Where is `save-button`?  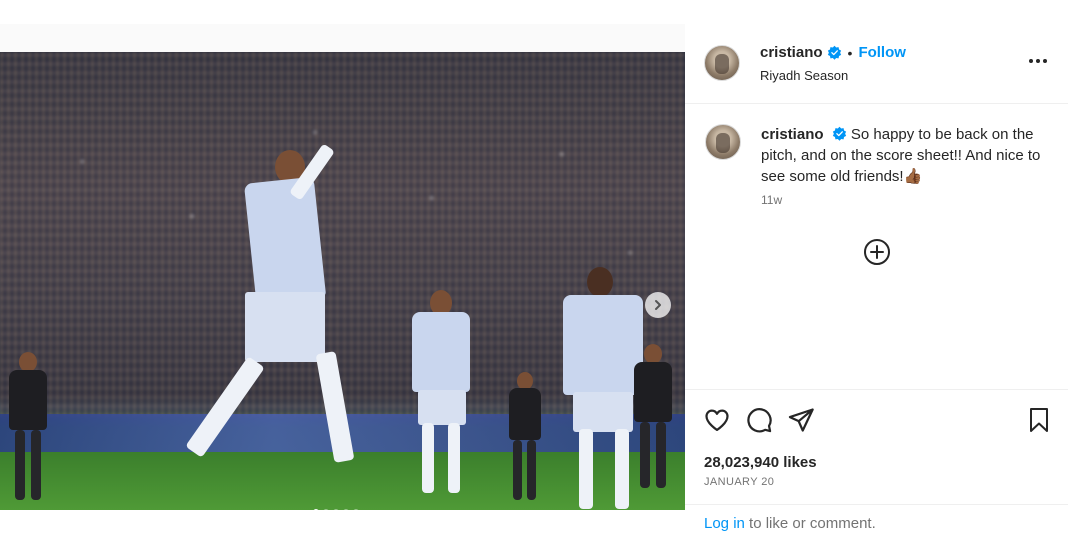
save-button is located at coordinates (1039, 420).